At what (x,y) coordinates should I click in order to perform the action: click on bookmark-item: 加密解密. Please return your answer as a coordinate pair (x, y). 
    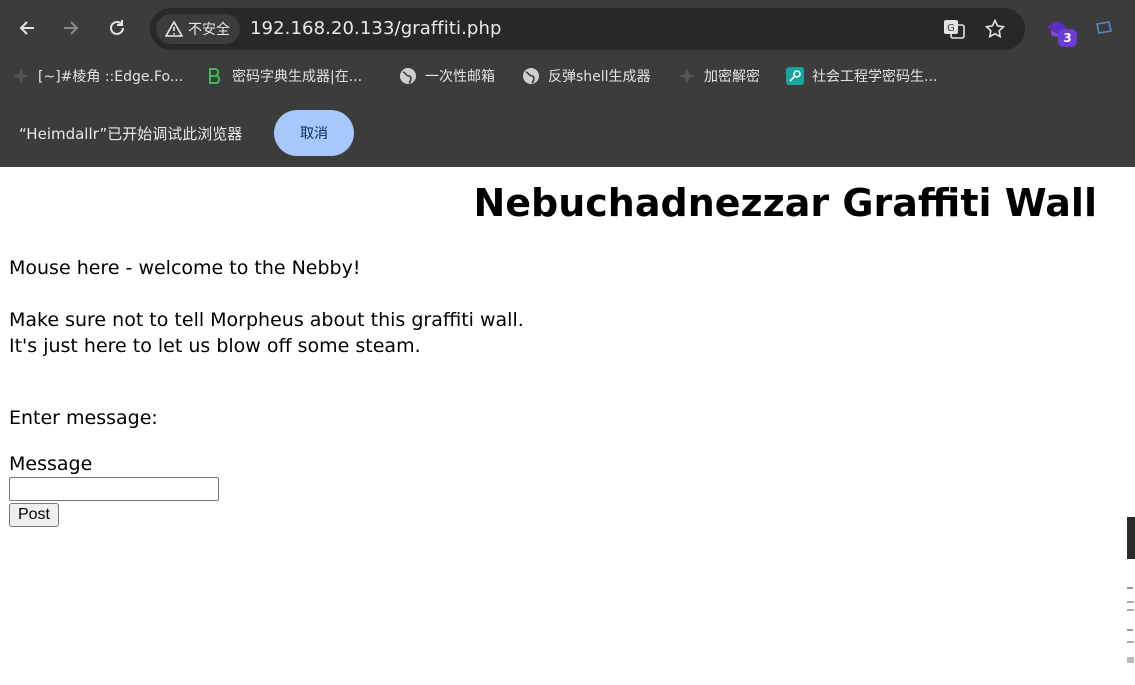
    Looking at the image, I should click on (719, 76).